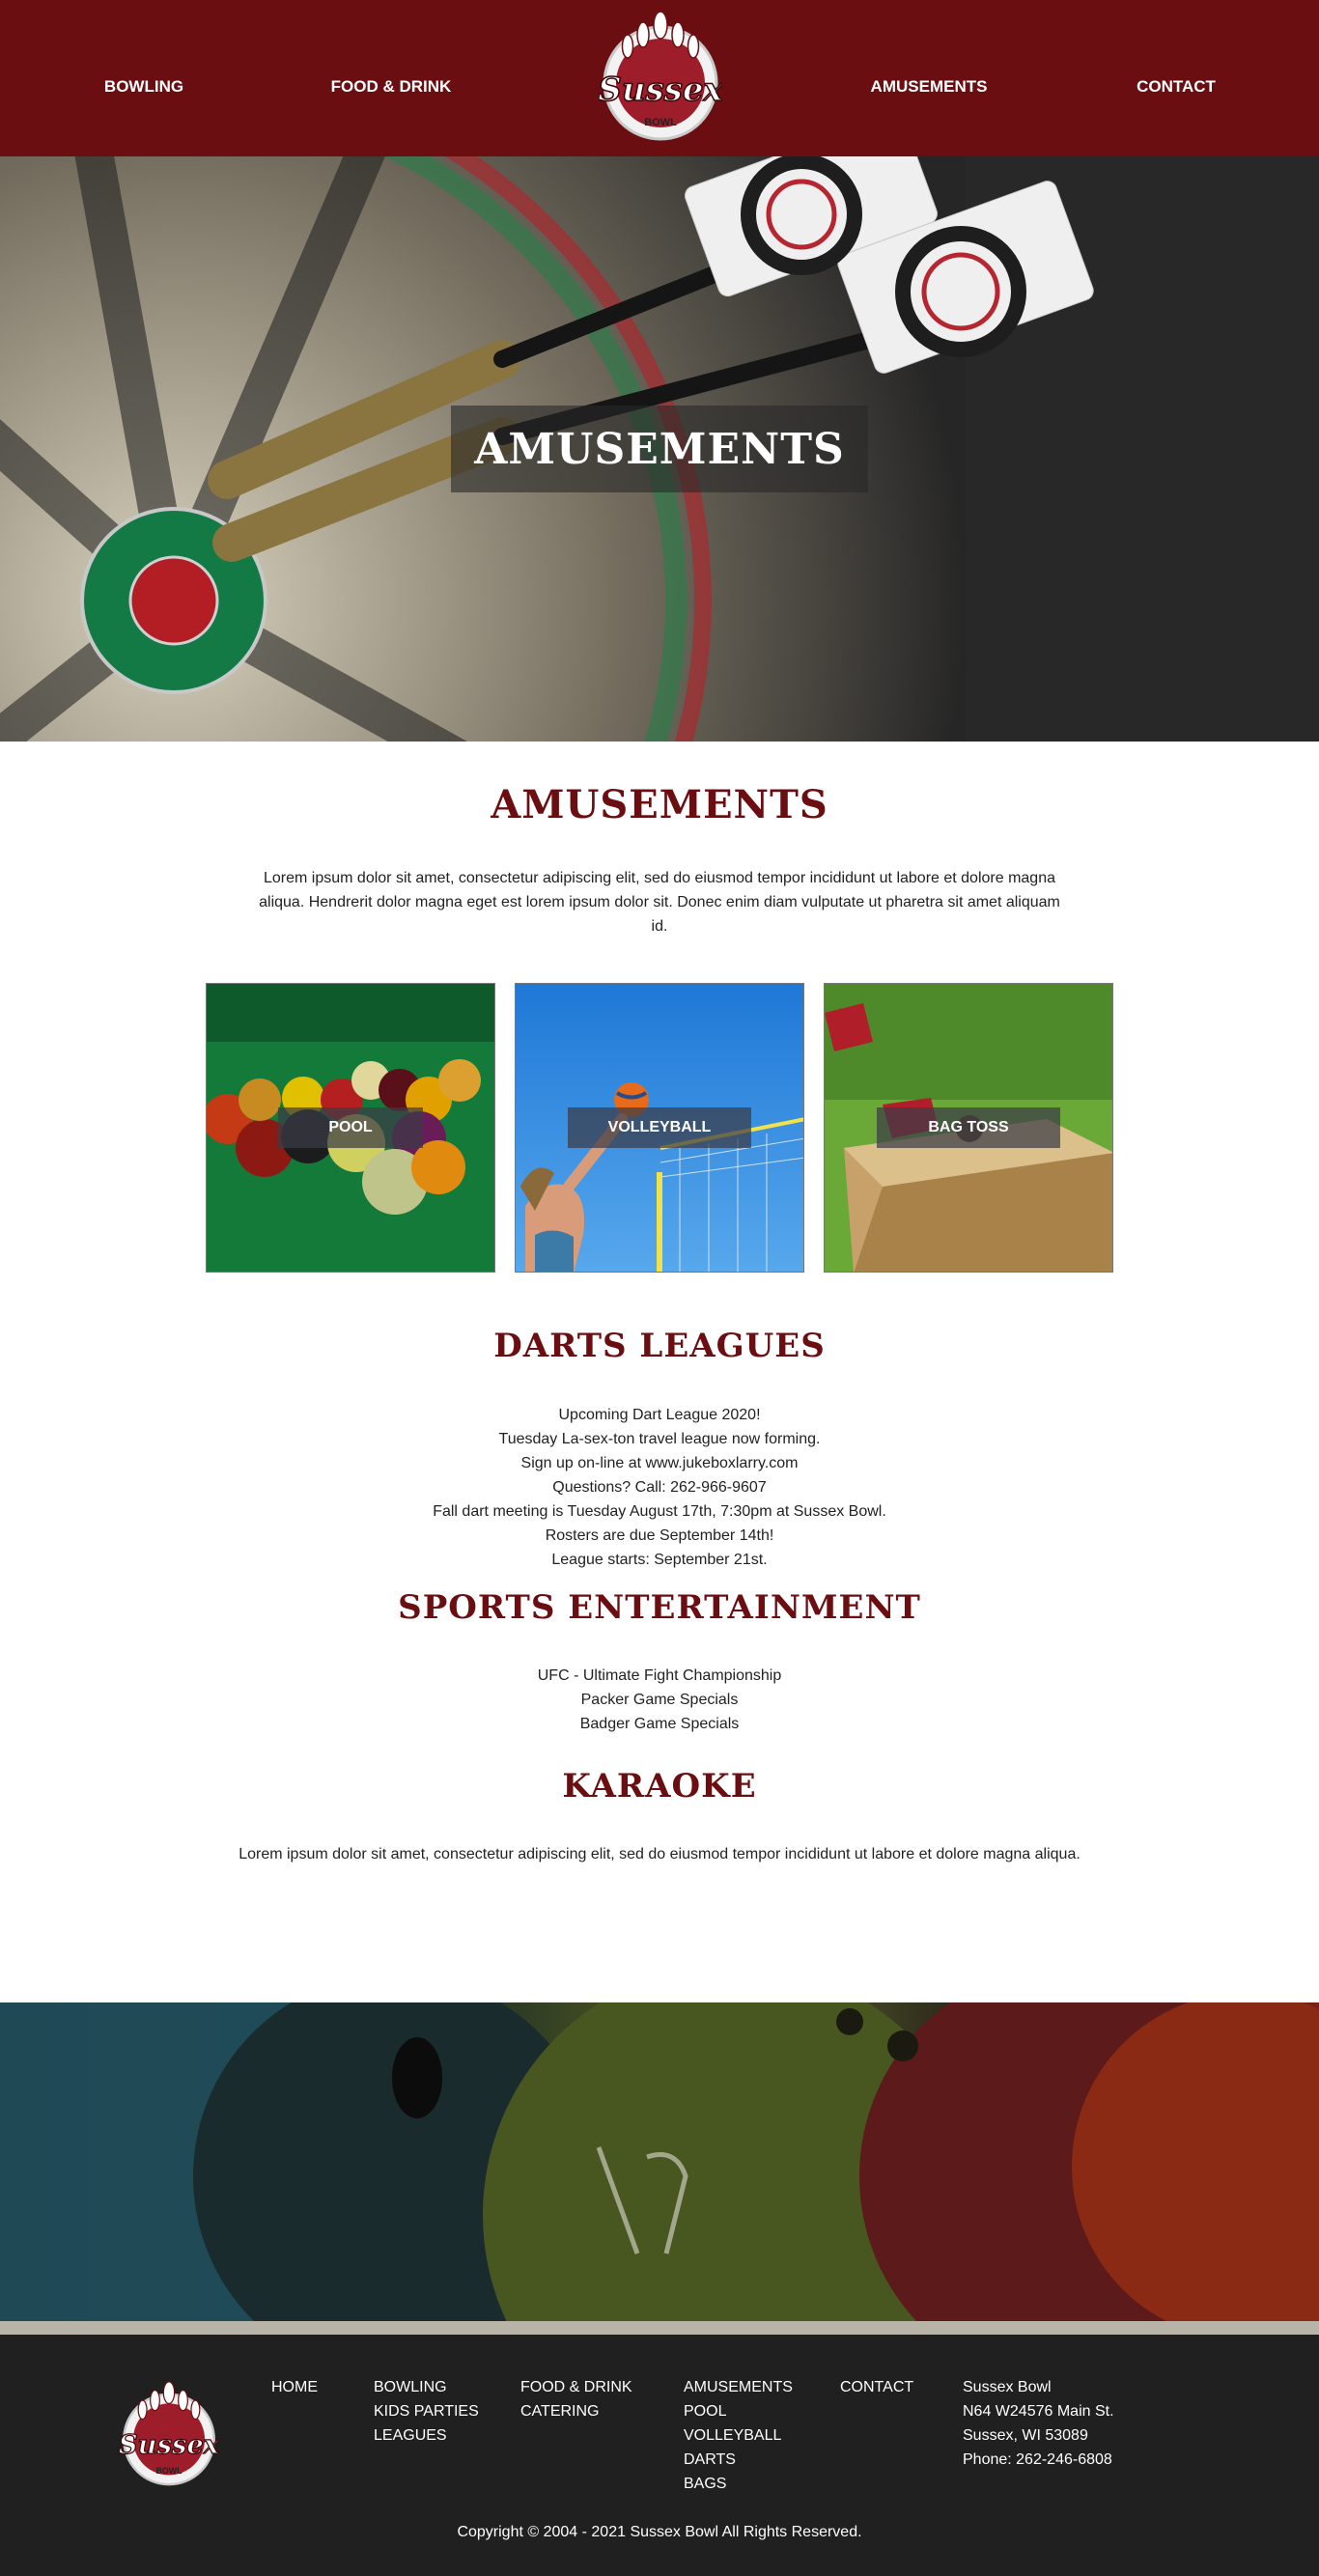  I want to click on footer-col-home: HOME, so click(294, 2387).